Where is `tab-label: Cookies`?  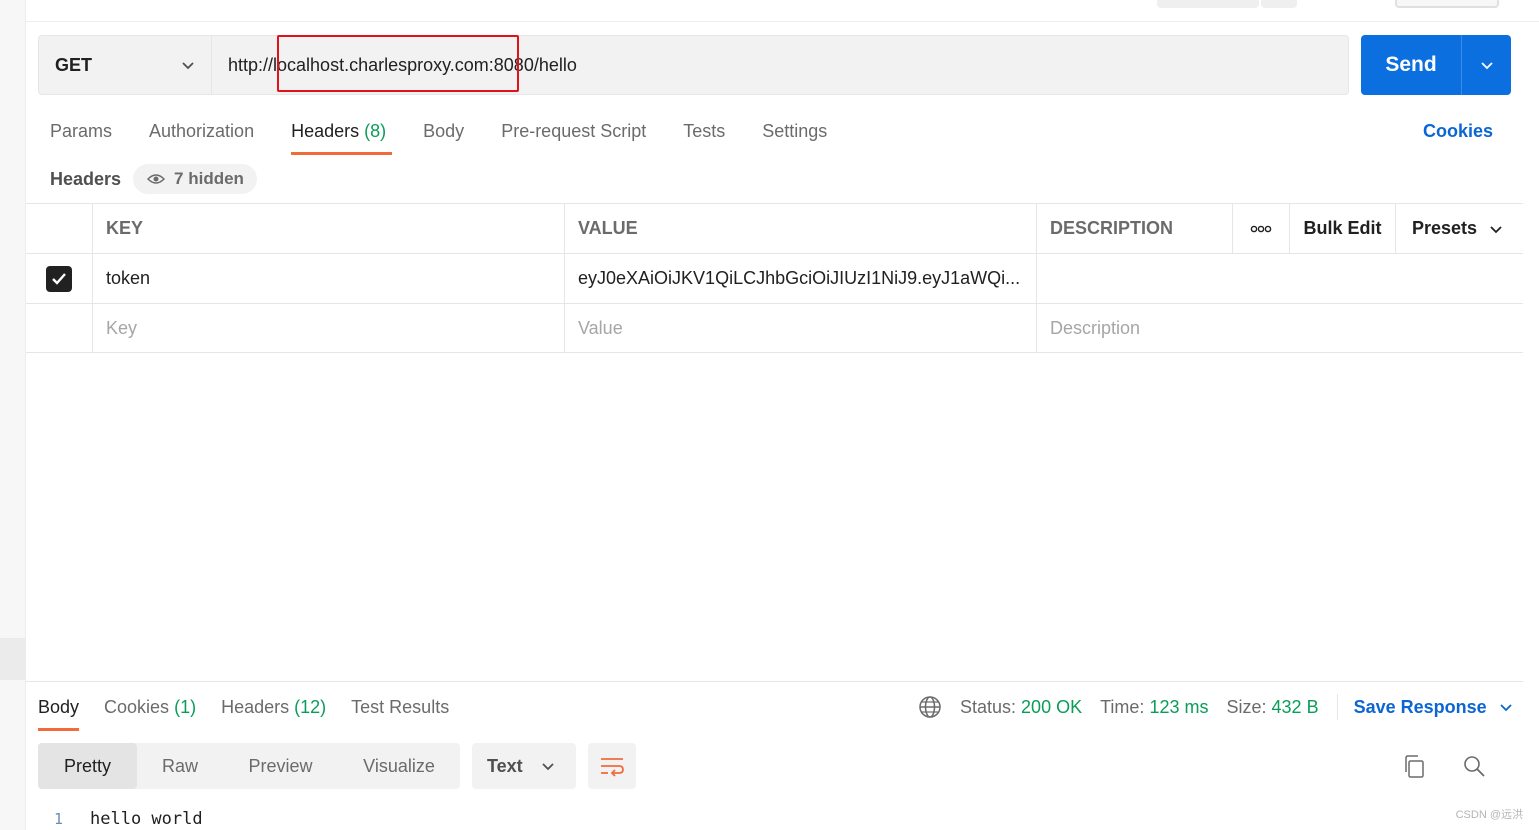 tab-label: Cookies is located at coordinates (137, 707).